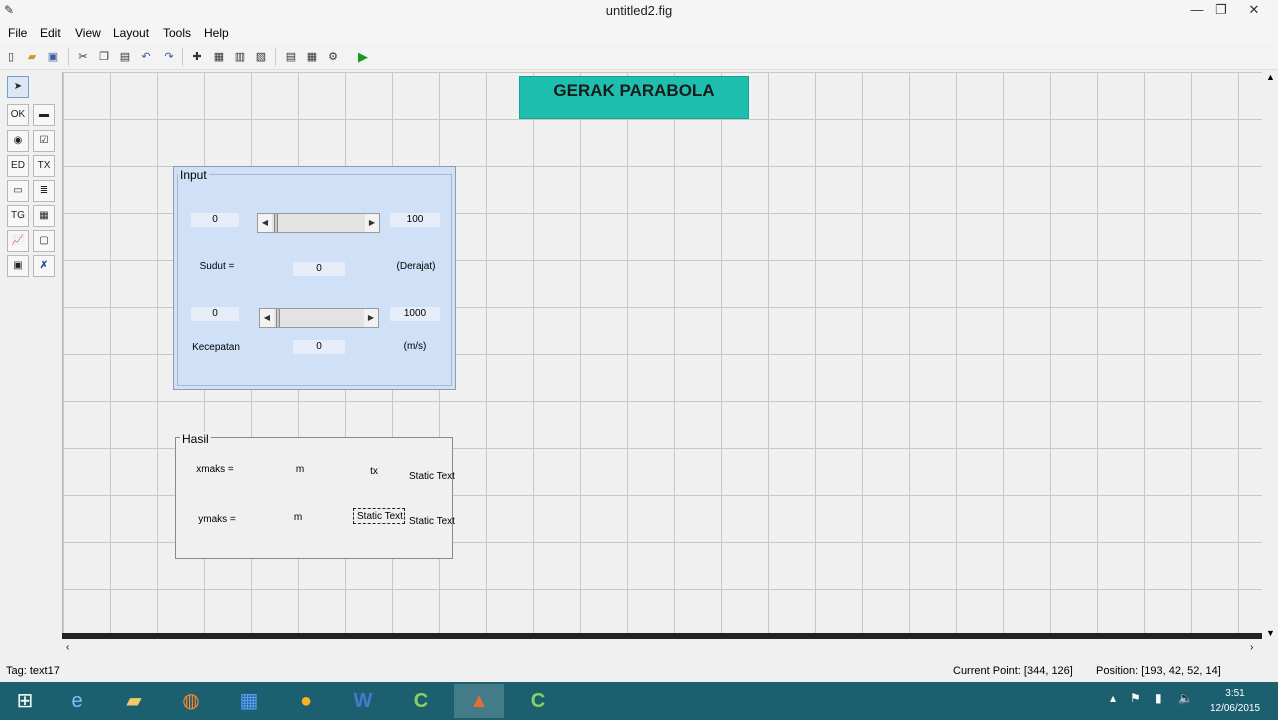 Image resolution: width=1278 pixels, height=720 pixels. I want to click on speed-unit-label: (m/s), so click(415, 346).